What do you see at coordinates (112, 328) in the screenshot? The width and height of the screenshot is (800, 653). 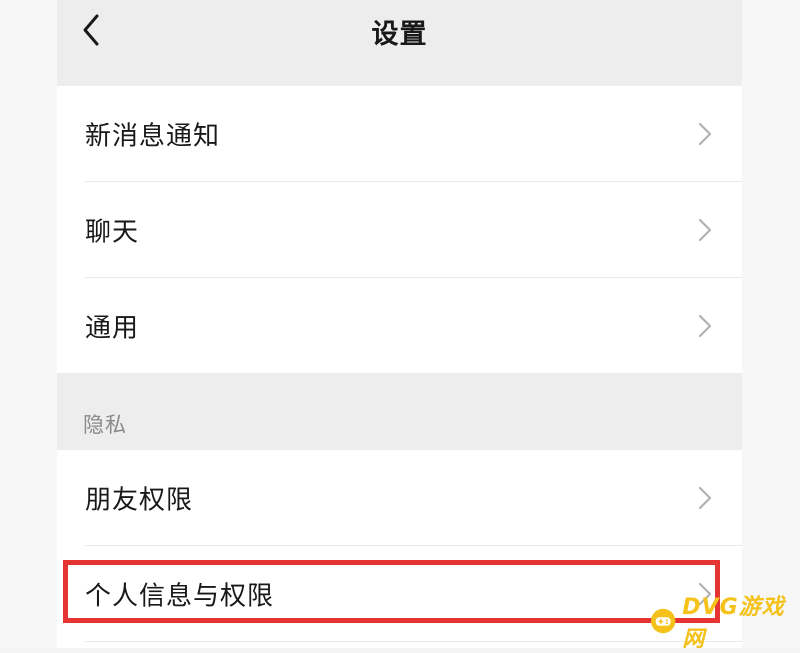 I see `settings-item-label: 通用` at bounding box center [112, 328].